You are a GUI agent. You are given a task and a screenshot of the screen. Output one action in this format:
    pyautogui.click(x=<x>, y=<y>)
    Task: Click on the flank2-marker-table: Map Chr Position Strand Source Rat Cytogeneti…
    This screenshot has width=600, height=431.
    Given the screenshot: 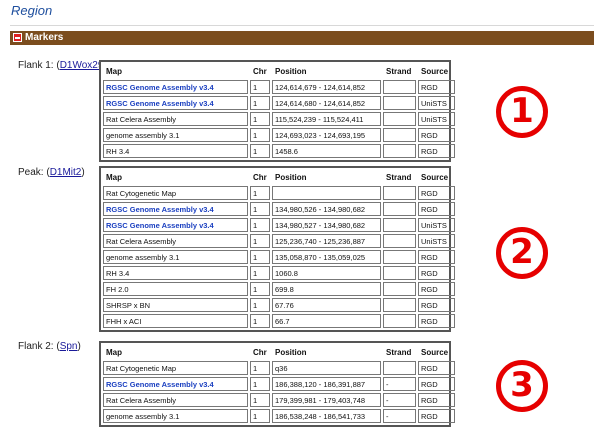 What is the action you would take?
    pyautogui.click(x=277, y=384)
    